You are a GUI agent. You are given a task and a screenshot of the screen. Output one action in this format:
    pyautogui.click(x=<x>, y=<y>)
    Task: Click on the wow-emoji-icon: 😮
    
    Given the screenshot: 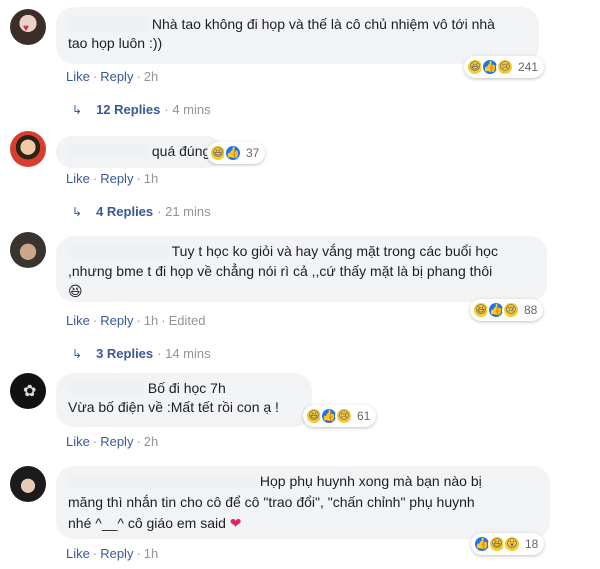 What is the action you would take?
    pyautogui.click(x=512, y=544)
    